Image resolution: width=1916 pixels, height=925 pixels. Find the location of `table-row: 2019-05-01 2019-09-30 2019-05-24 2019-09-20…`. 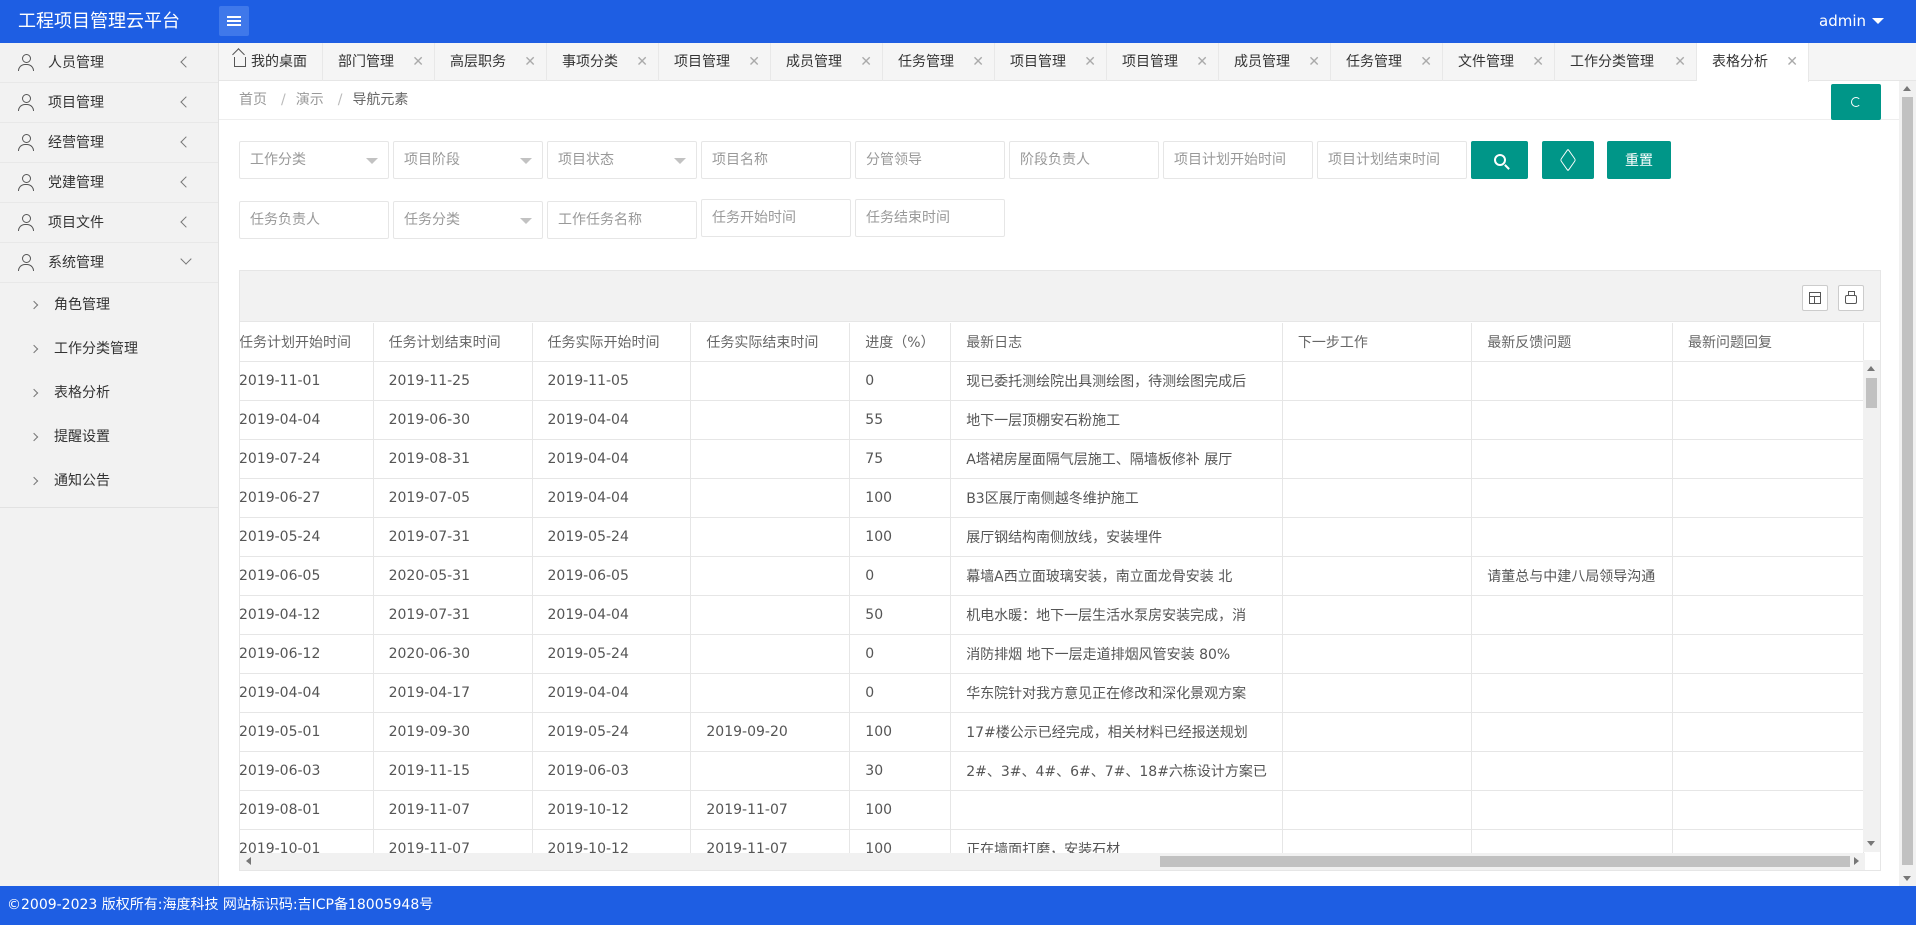

table-row: 2019-05-01 2019-09-30 2019-05-24 2019-09-20… is located at coordinates (1052, 732).